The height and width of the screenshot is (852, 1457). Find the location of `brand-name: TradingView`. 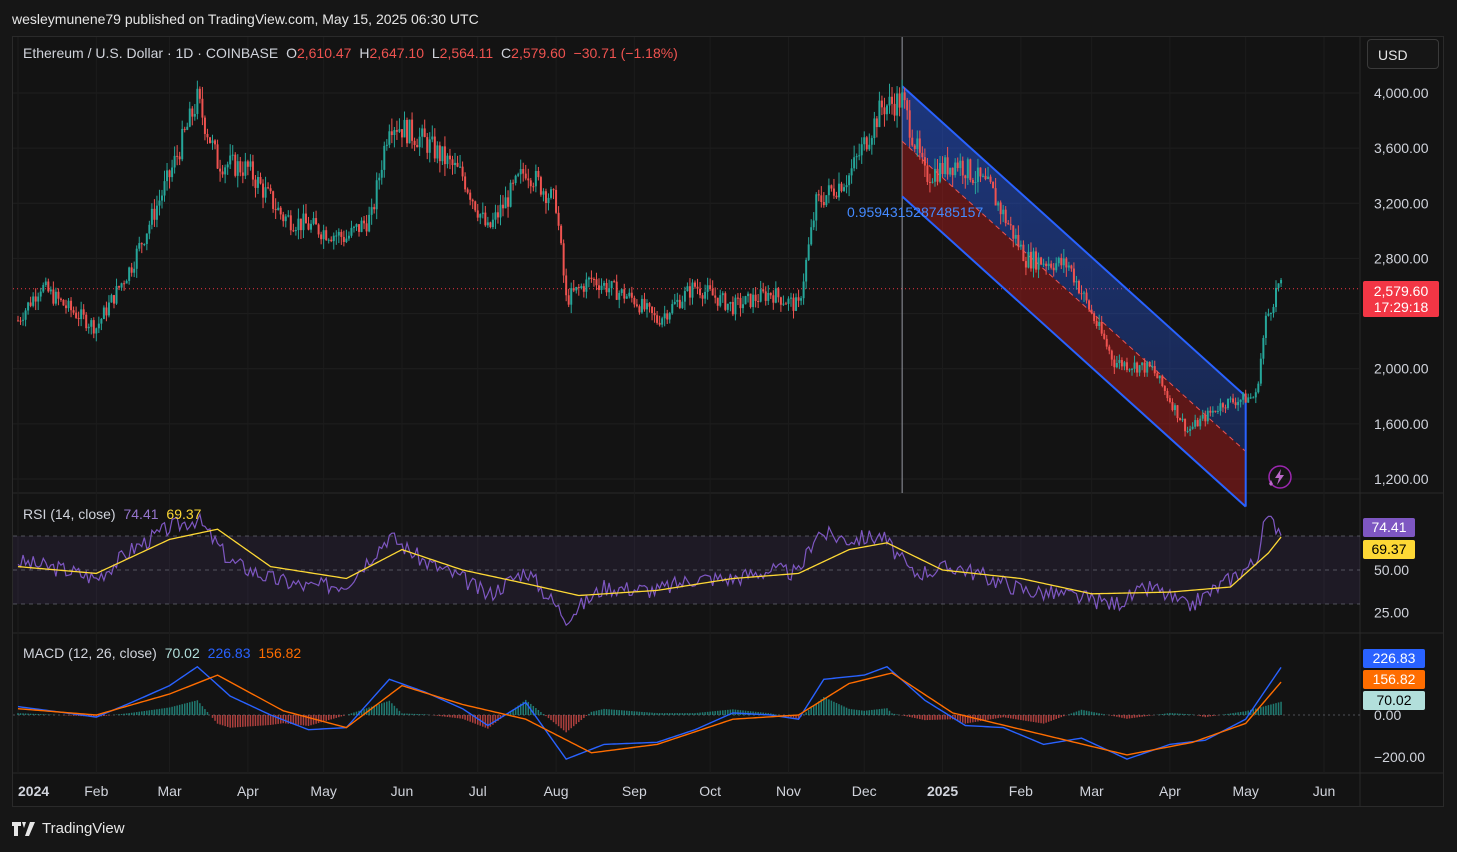

brand-name: TradingView is located at coordinates (83, 828).